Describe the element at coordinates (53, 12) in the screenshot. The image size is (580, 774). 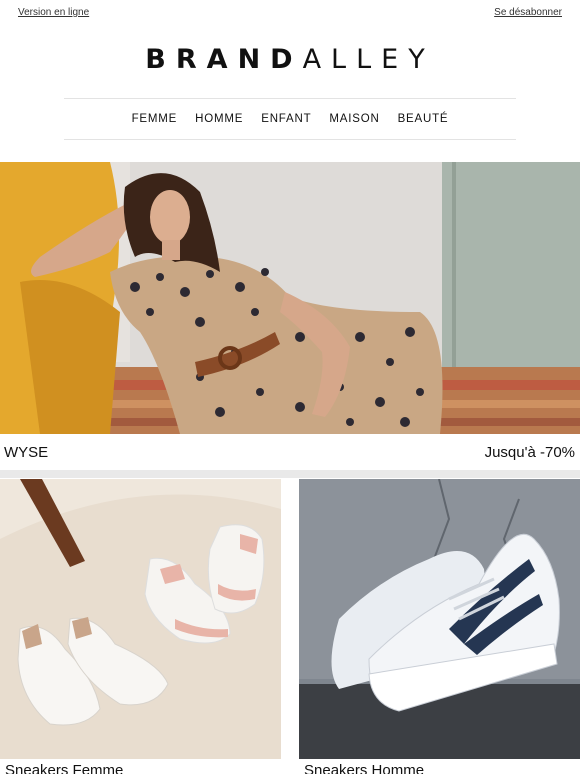
I see `web-version-link: Version en ligne` at that location.